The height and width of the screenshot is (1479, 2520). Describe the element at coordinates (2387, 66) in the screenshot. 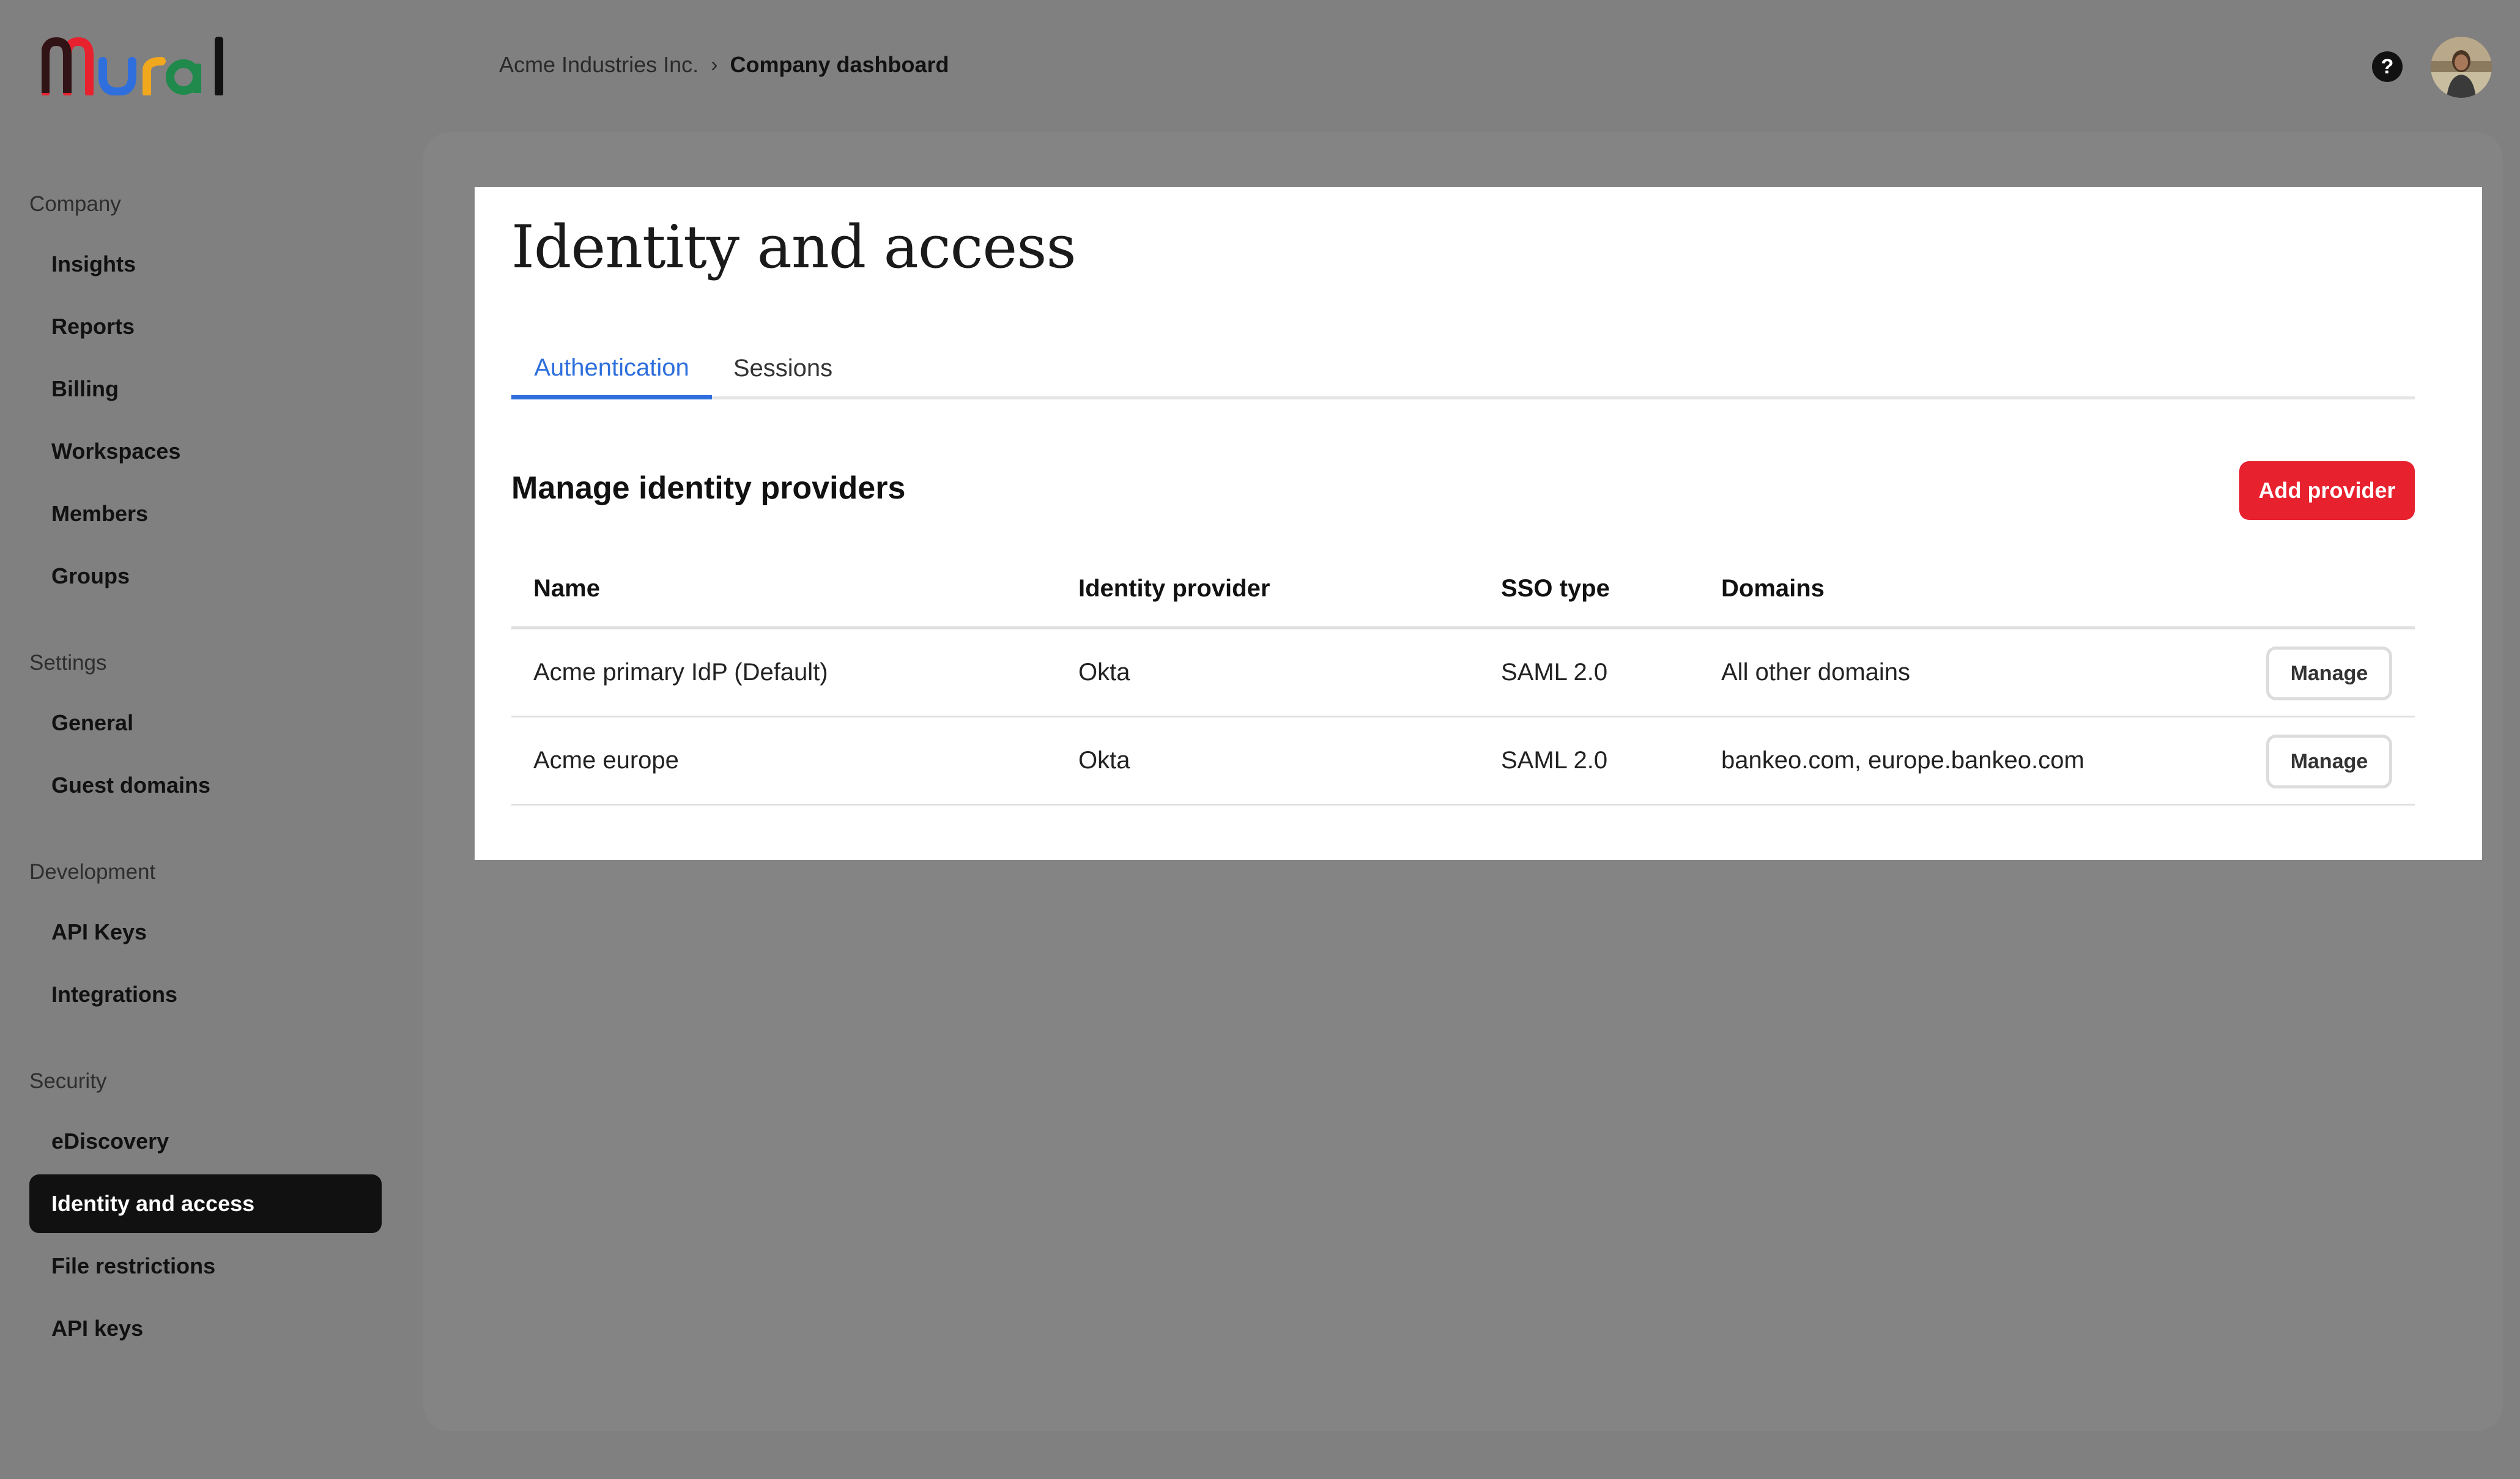

I see `help-icon: ?` at that location.